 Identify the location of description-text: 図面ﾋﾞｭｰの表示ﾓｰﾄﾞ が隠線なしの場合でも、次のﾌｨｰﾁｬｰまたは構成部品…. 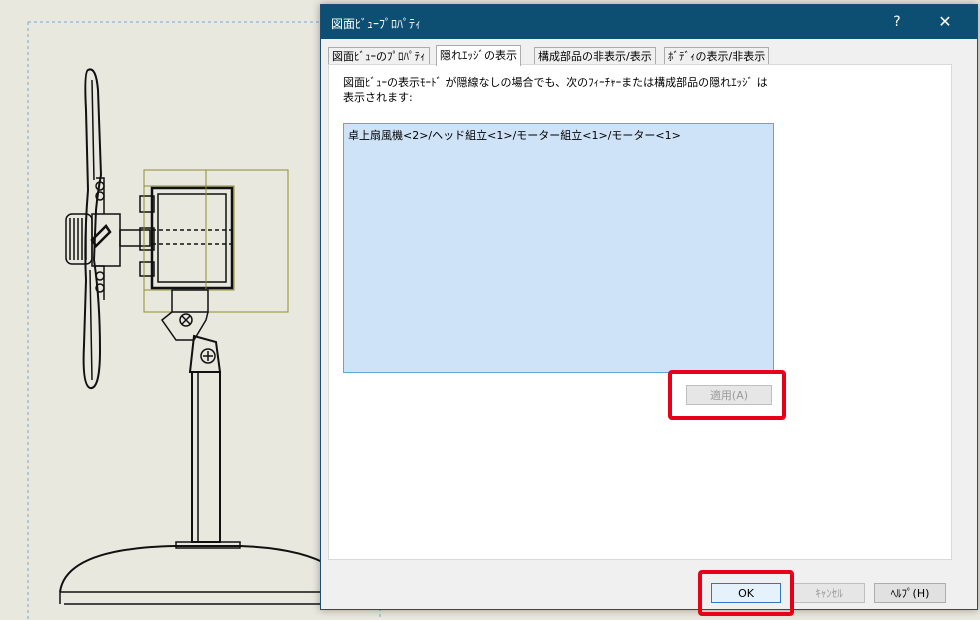
(555, 90).